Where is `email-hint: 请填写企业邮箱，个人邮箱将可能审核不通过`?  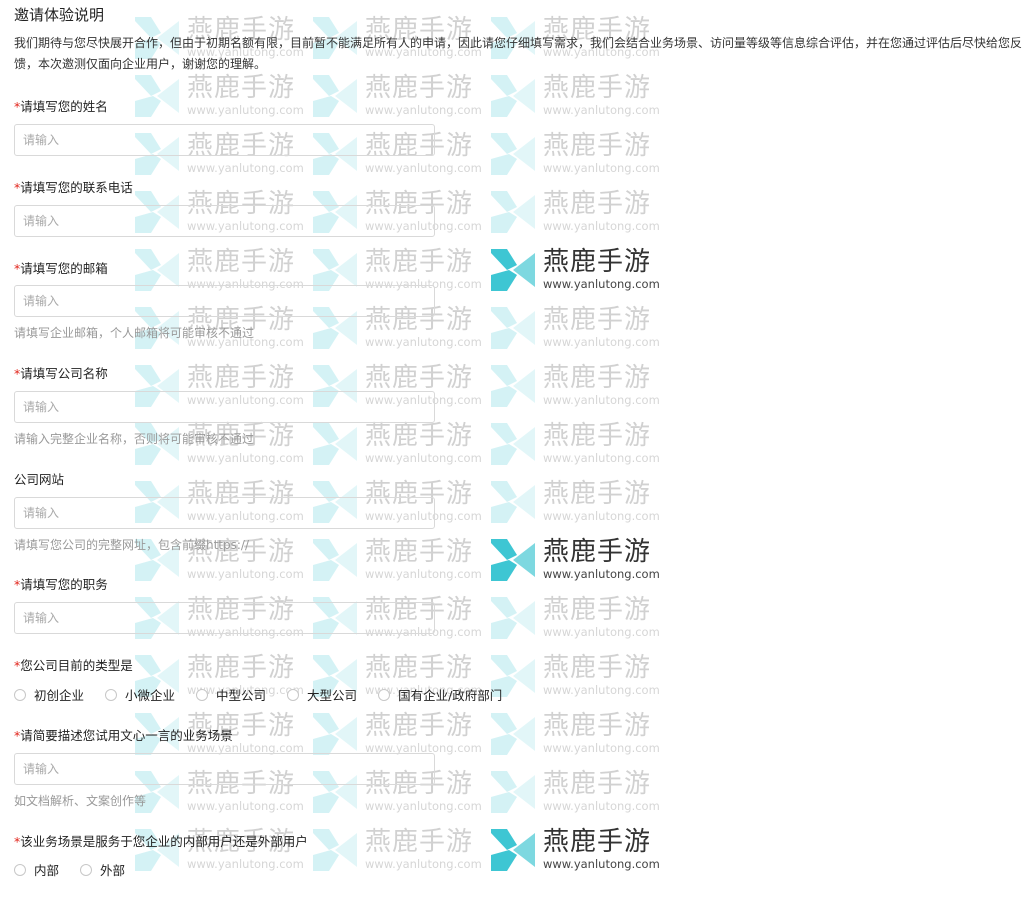
email-hint: 请填写企业邮箱，个人邮箱将可能审核不通过 is located at coordinates (134, 333).